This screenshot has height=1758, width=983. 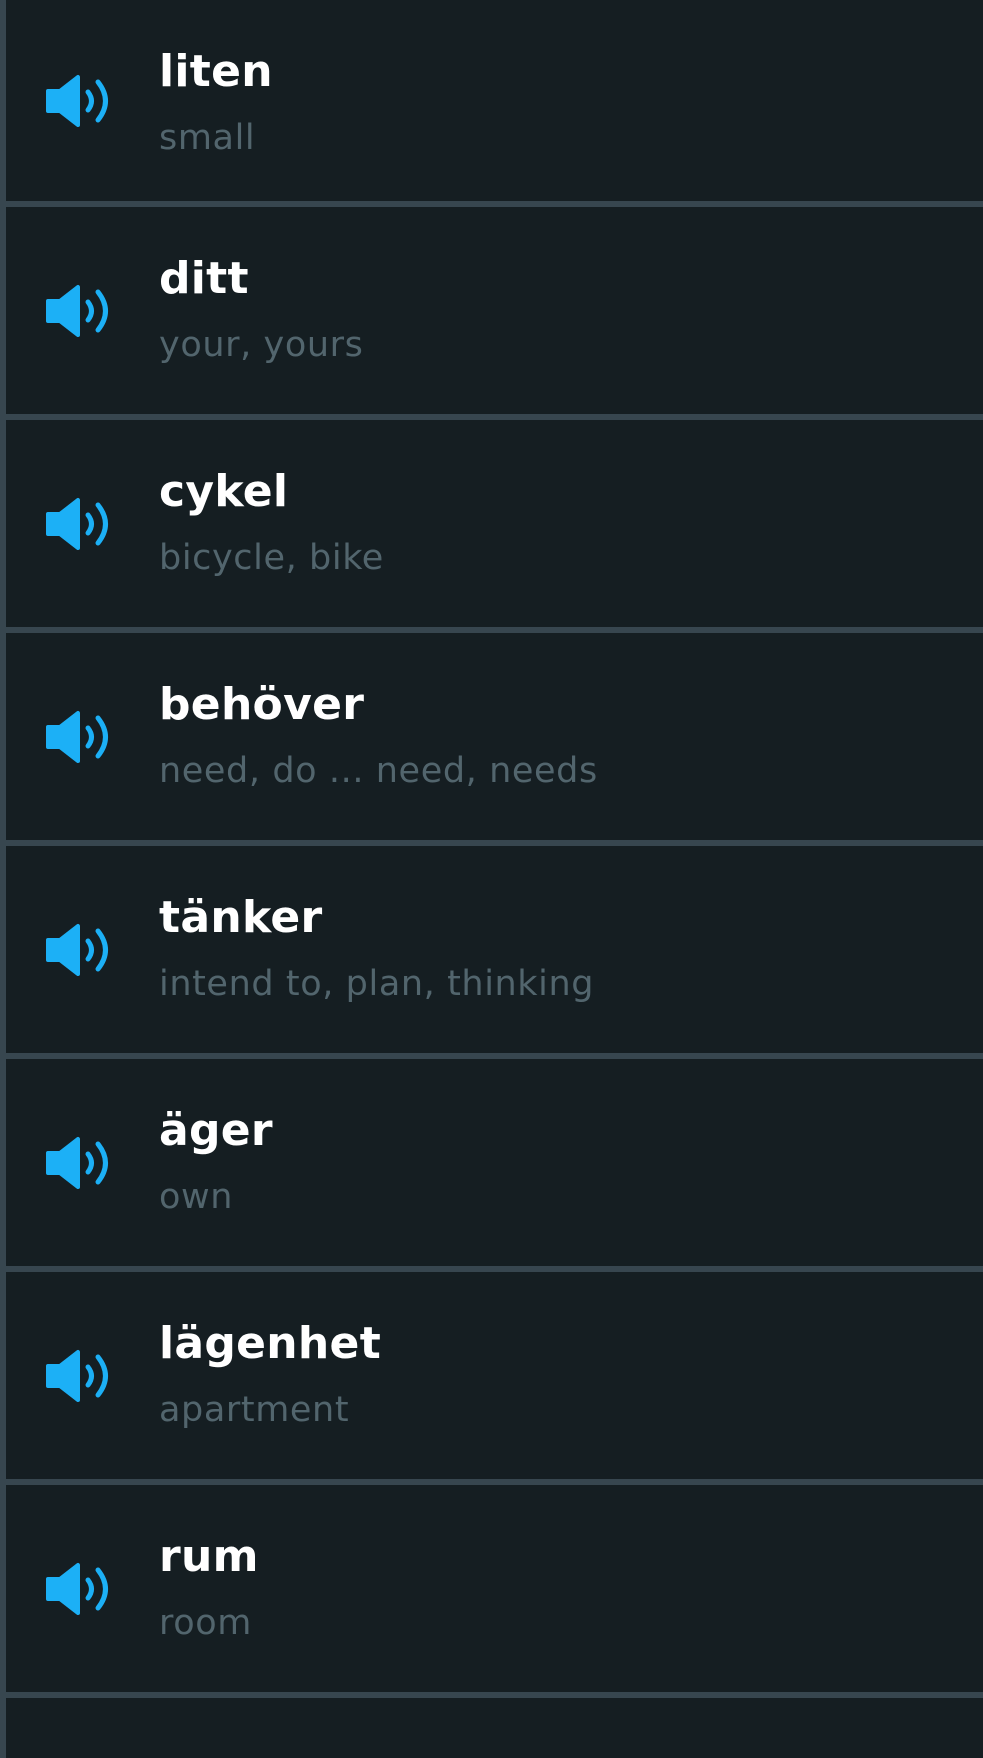 I want to click on word-row: behöver need, do ... need, needs, so click(x=494, y=739).